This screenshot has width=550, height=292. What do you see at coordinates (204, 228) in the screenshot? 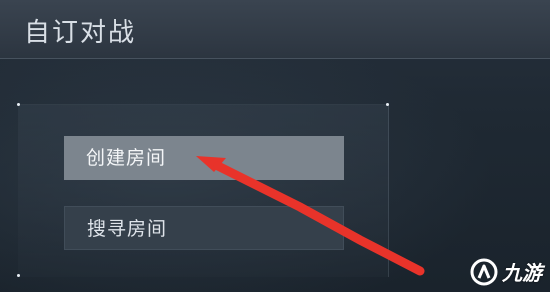
I see `search-room-button: 搜寻房间` at bounding box center [204, 228].